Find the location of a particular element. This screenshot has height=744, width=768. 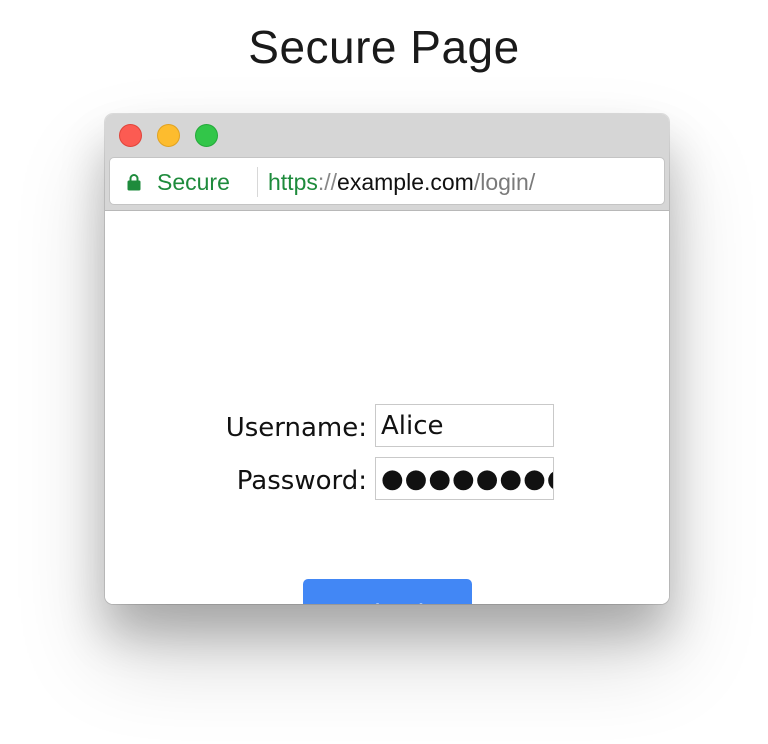

browser-titlebar: Secure https://example.com/login/ is located at coordinates (387, 162).